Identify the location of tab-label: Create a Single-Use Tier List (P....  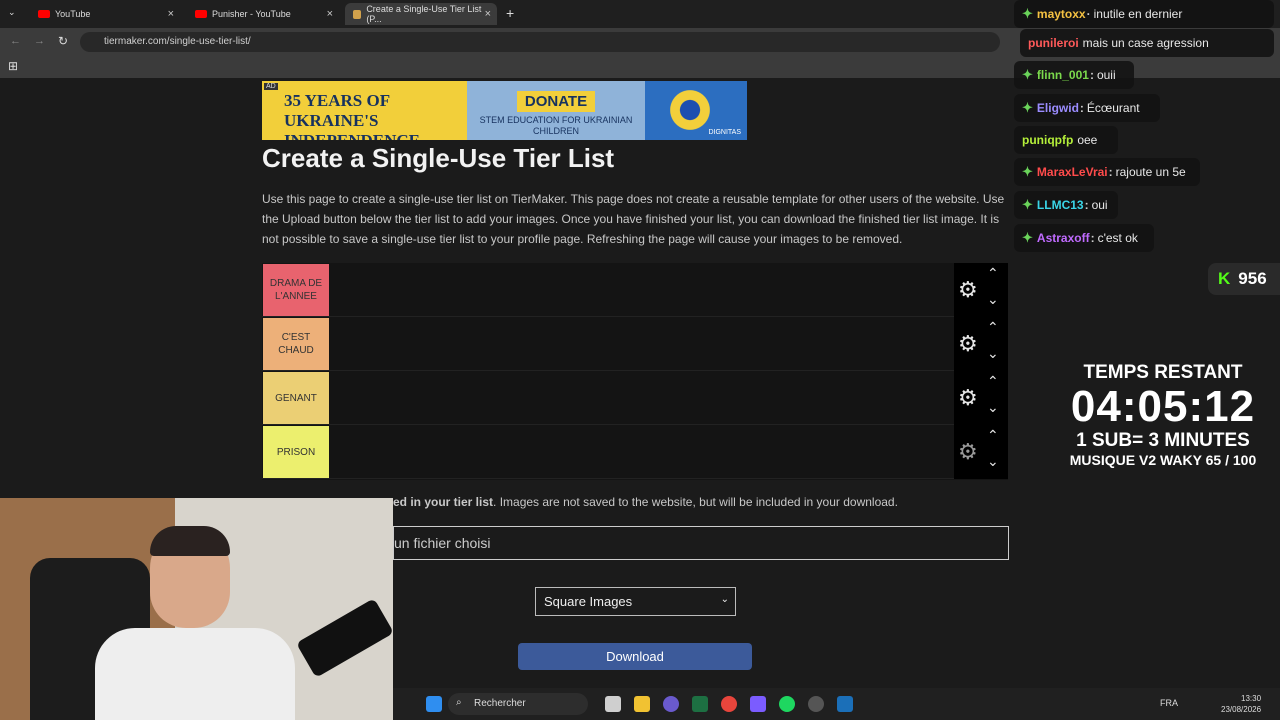
(424, 14).